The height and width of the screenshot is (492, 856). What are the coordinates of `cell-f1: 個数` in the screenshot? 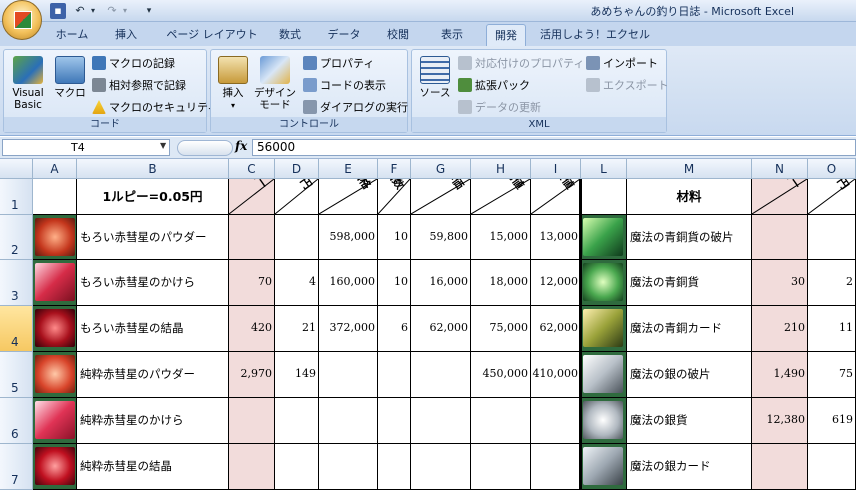 It's located at (394, 197).